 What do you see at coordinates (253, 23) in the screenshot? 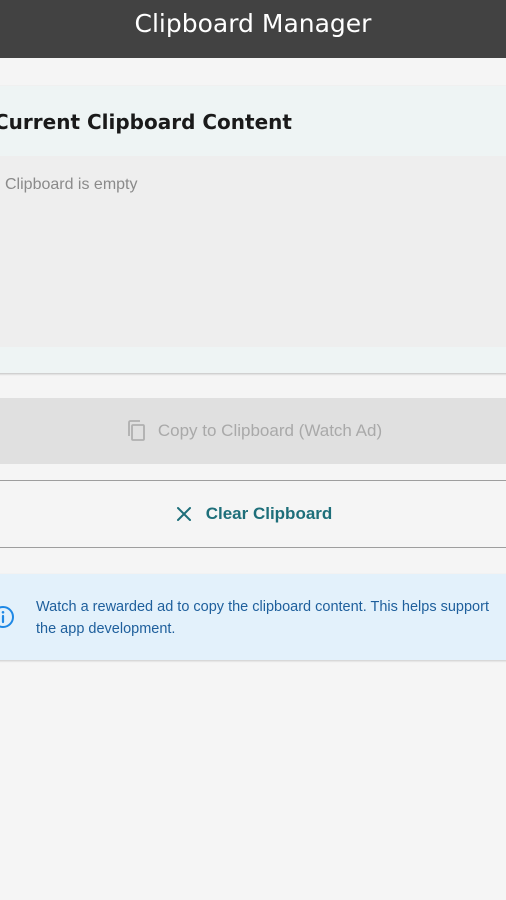
I see `app-title: Clipboard Manager` at bounding box center [253, 23].